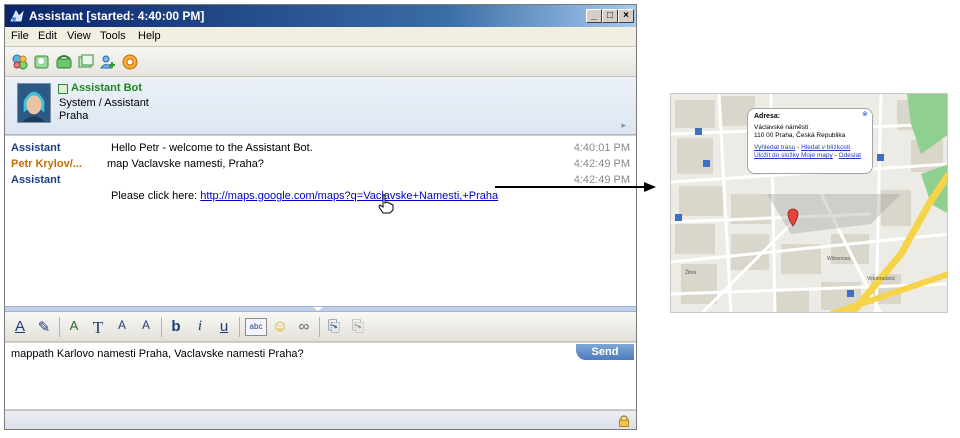 The width and height of the screenshot is (960, 438). I want to click on menu-edit: Edit, so click(47, 36).